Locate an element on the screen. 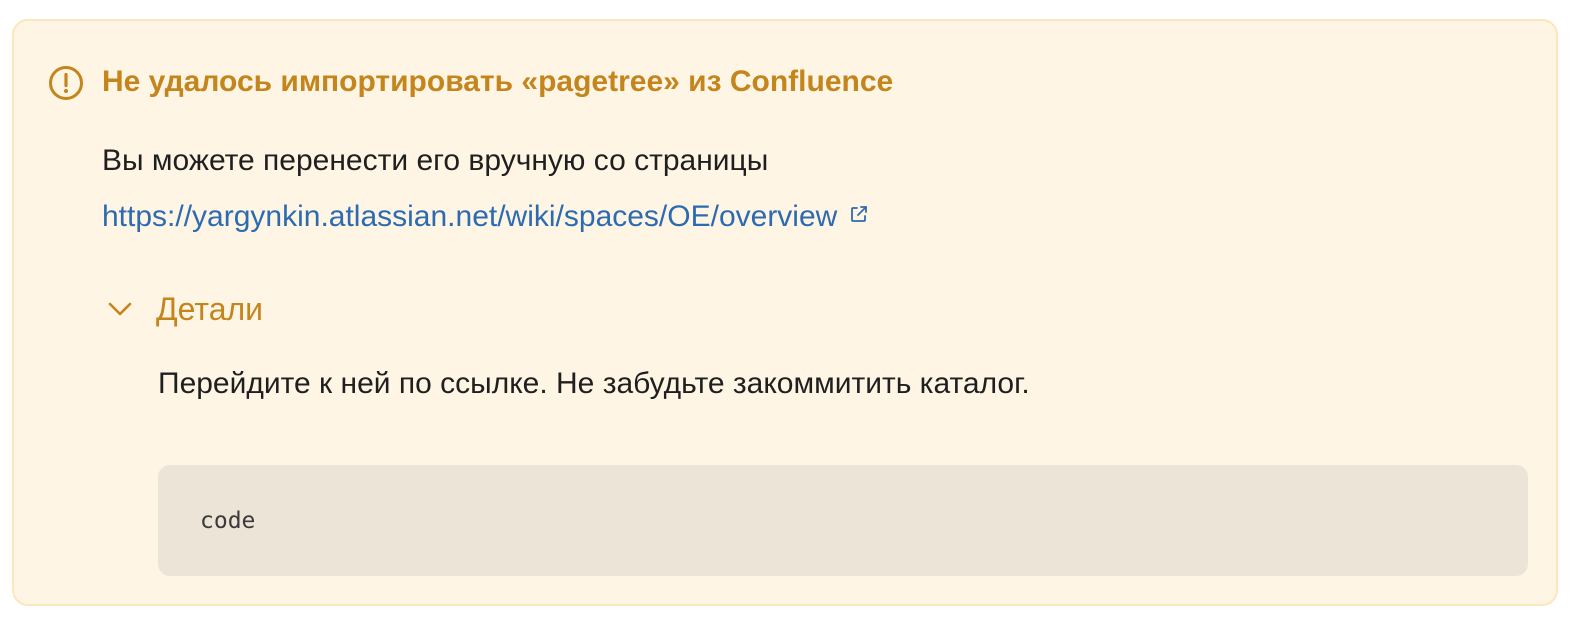  code-text: code is located at coordinates (228, 521).